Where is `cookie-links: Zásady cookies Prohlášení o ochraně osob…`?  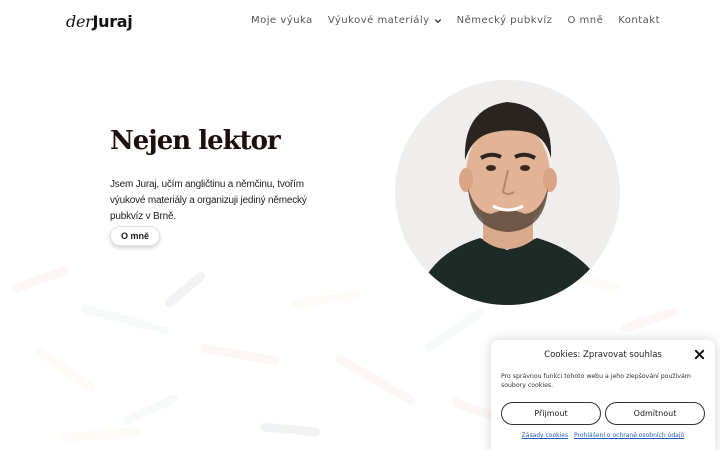 cookie-links: Zásady cookies Prohlášení o ochraně osob… is located at coordinates (603, 435).